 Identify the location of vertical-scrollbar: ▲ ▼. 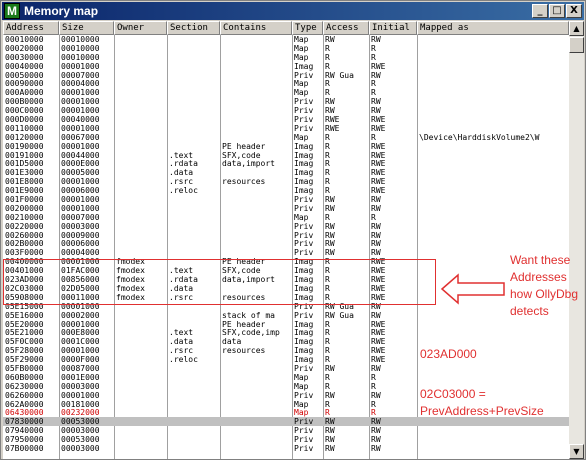
(576, 240).